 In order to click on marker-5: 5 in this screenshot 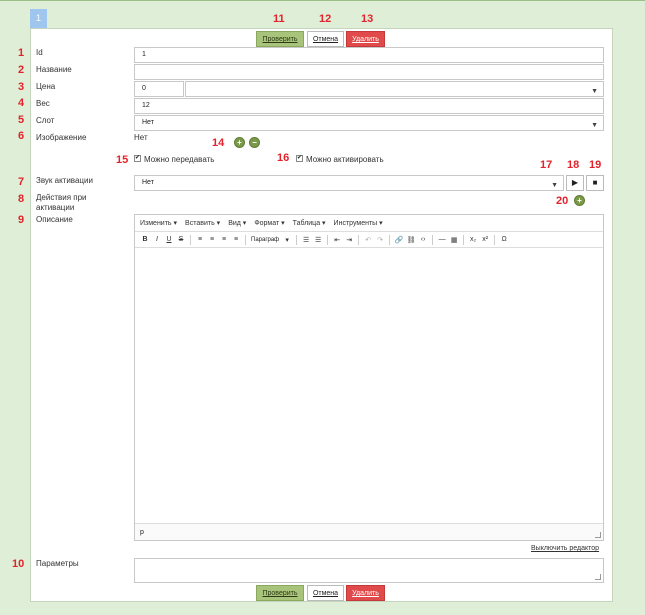, I will do `click(21, 120)`.